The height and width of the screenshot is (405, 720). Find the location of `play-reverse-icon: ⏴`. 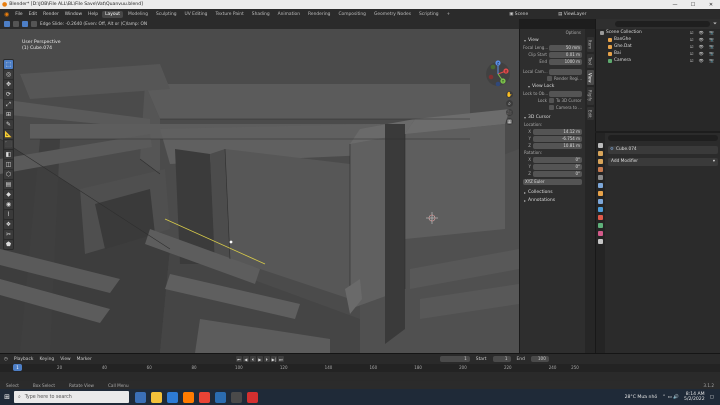

play-reverse-icon: ⏴ is located at coordinates (252, 359).